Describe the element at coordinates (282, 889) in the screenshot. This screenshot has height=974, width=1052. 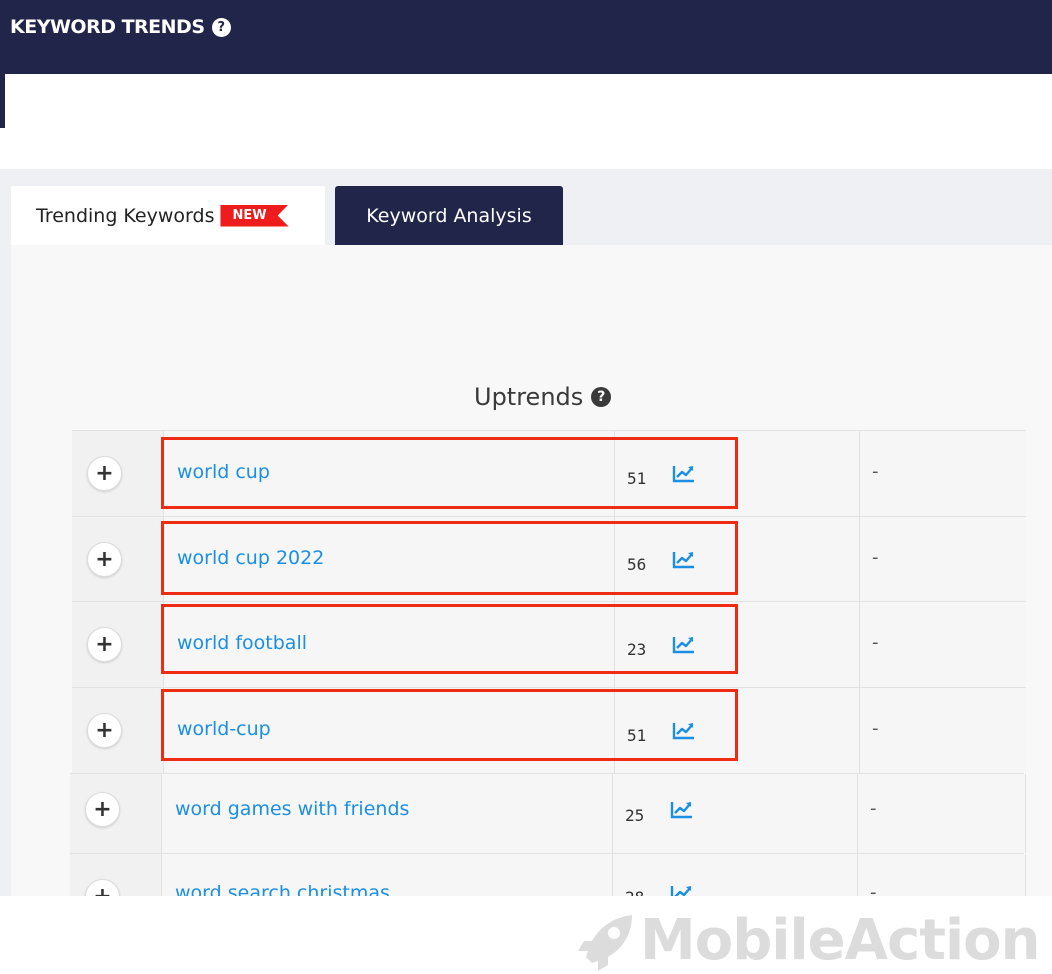
I see `keyword-link: word search christmas` at that location.